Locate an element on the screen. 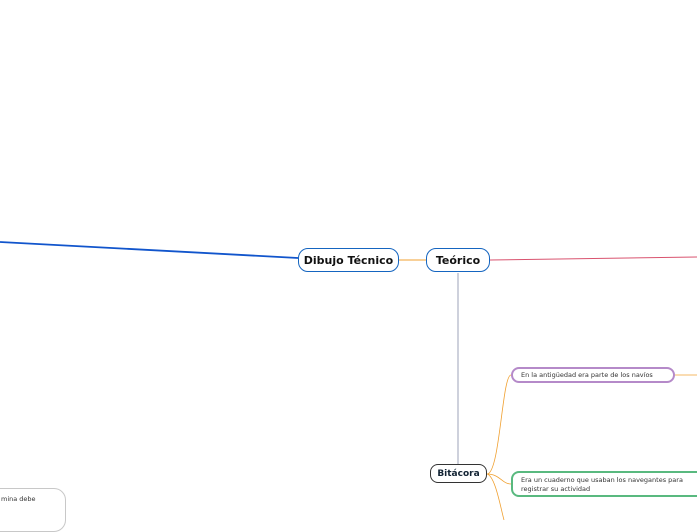 The image size is (697, 532). node-teorico: Teórico is located at coordinates (458, 260).